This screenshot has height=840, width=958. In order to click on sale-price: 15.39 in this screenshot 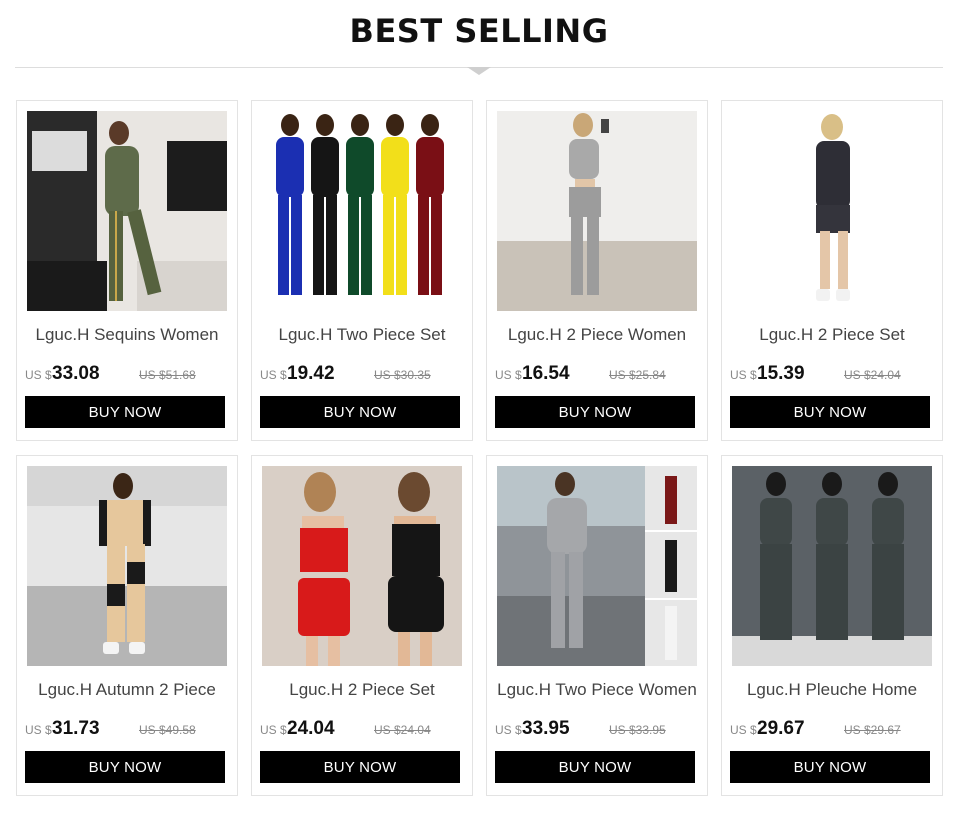, I will do `click(781, 373)`.